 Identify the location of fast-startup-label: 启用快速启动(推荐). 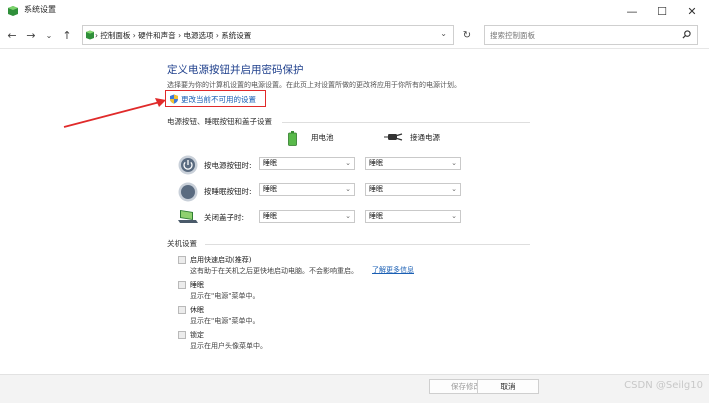
(221, 260).